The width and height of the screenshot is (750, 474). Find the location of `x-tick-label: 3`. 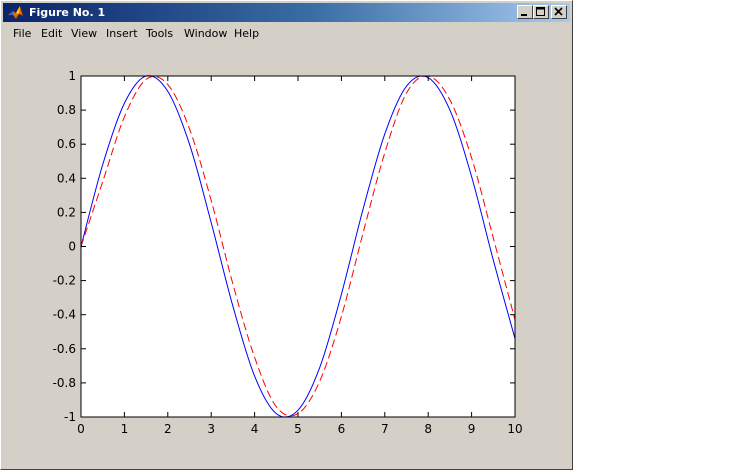

x-tick-label: 3 is located at coordinates (211, 429).